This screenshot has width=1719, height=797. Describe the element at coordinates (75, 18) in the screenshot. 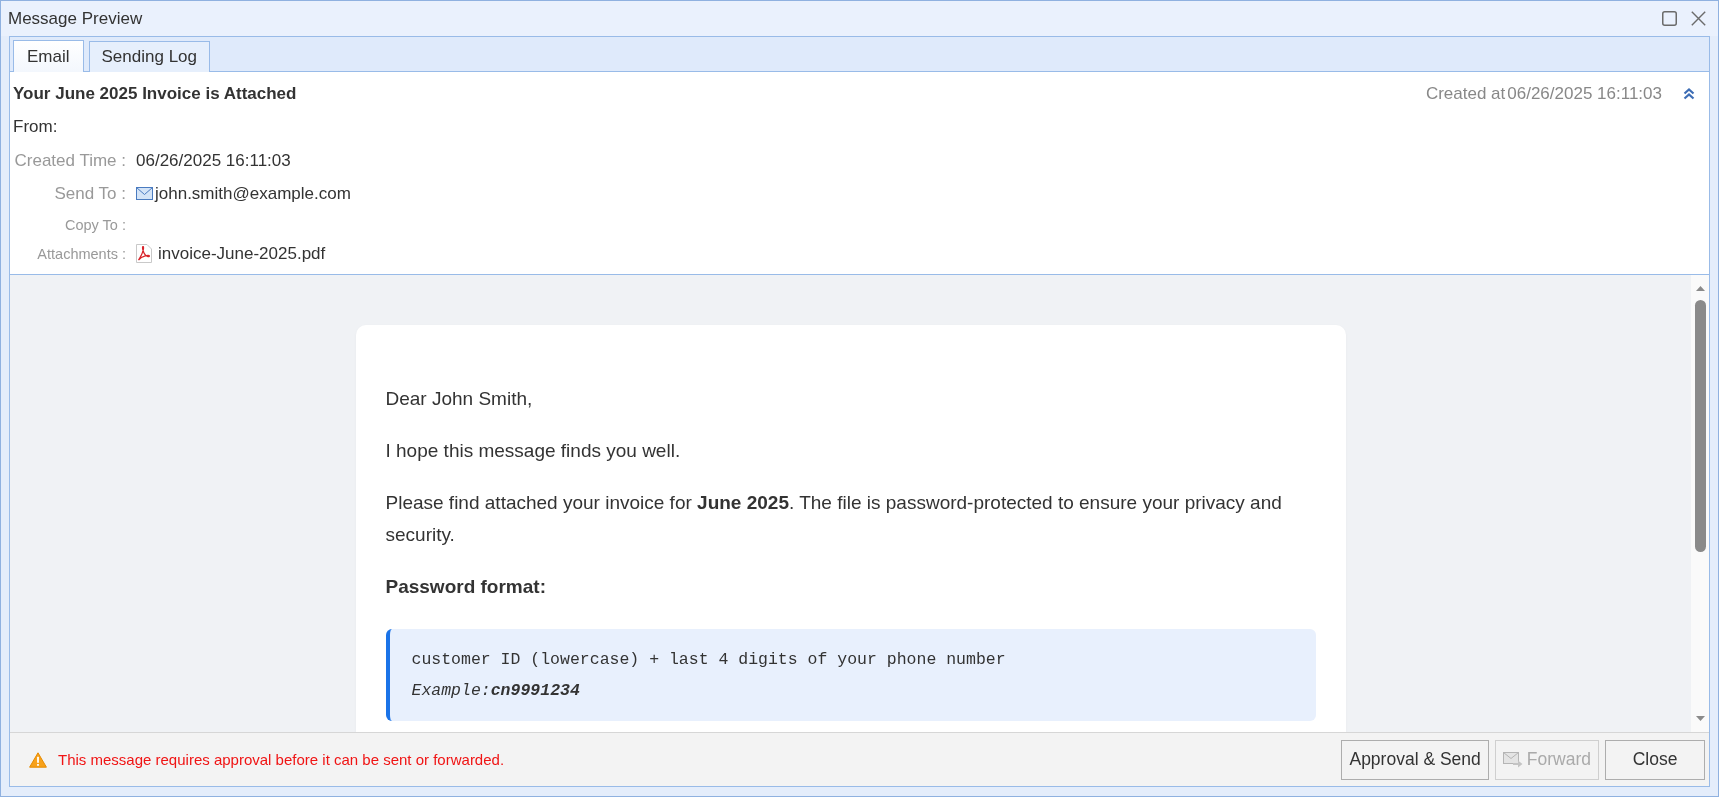

I see `window-title: Message Preview` at that location.